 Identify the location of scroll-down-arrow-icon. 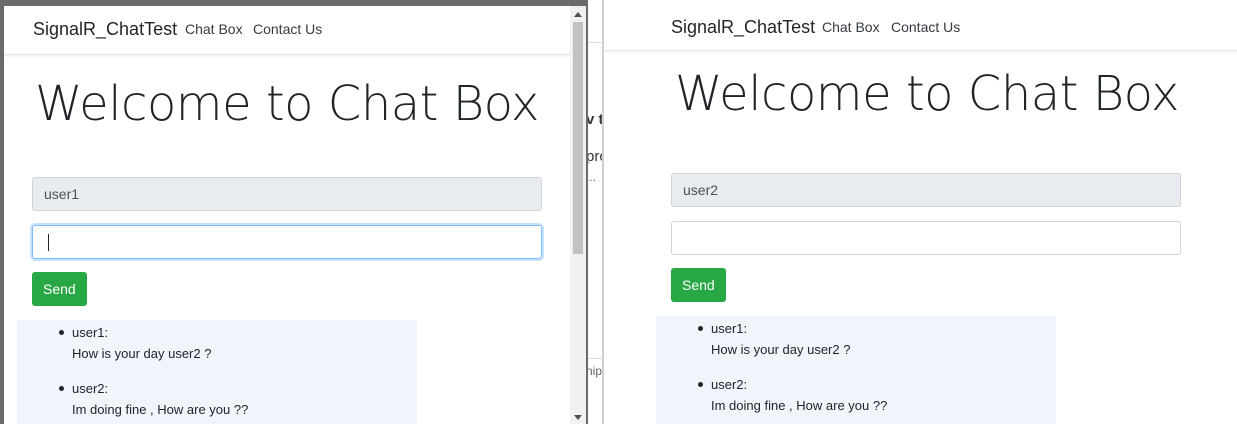
(578, 417).